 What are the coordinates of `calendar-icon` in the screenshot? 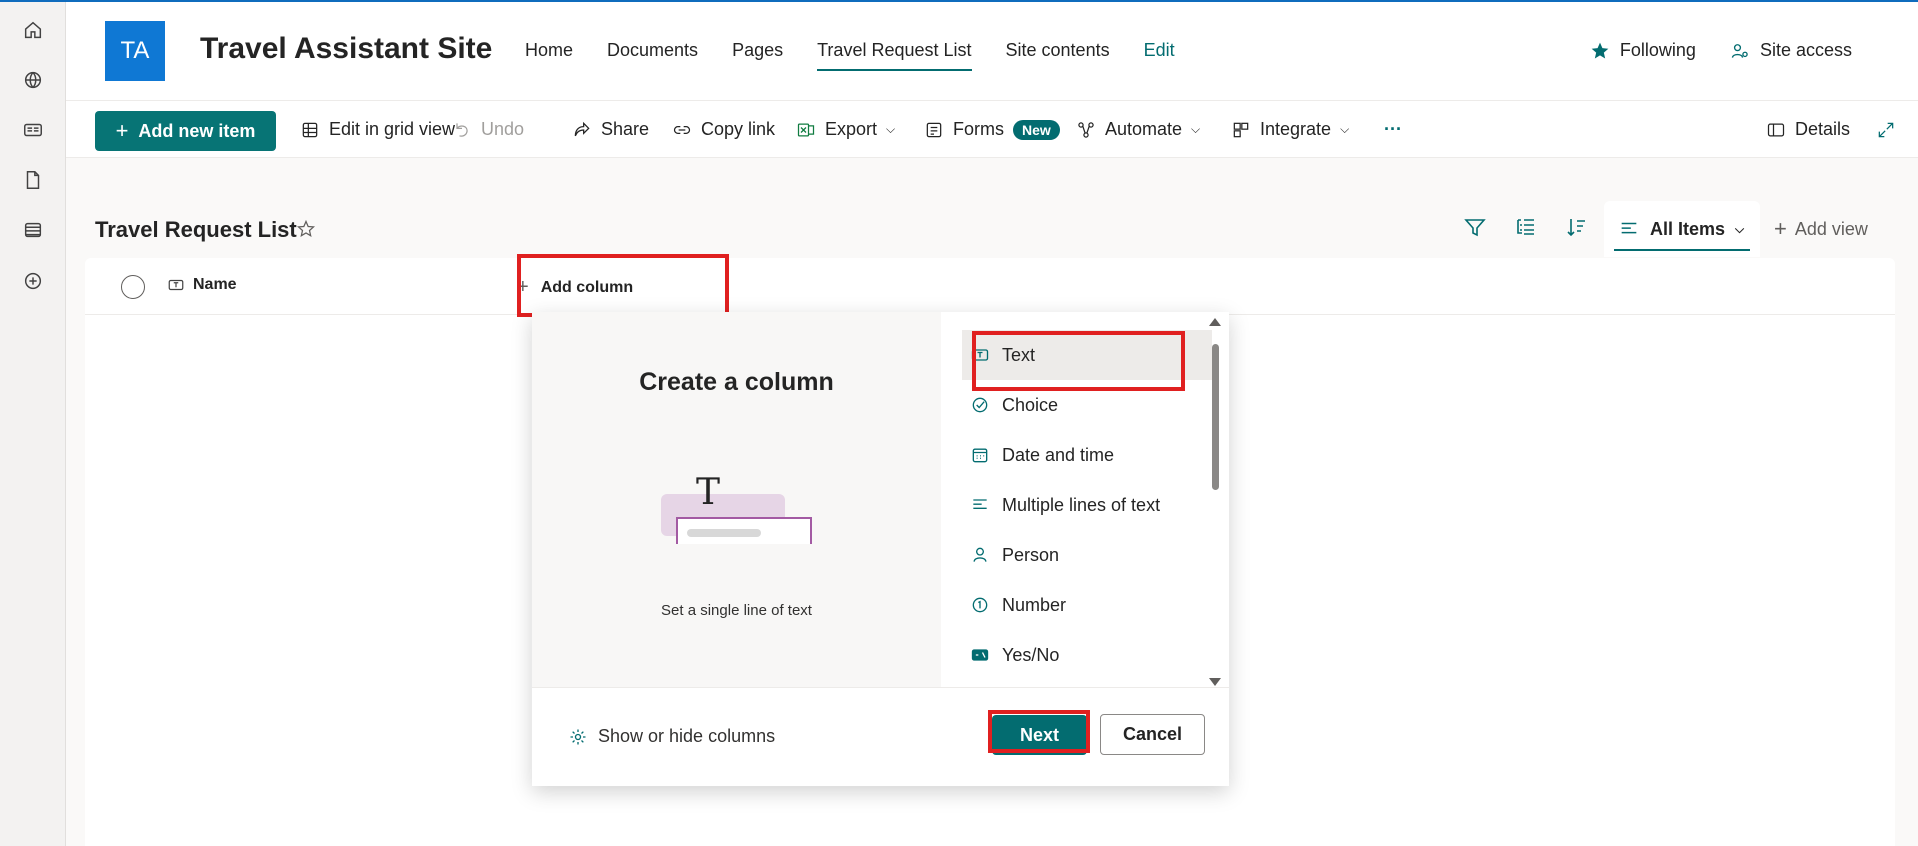 It's located at (980, 455).